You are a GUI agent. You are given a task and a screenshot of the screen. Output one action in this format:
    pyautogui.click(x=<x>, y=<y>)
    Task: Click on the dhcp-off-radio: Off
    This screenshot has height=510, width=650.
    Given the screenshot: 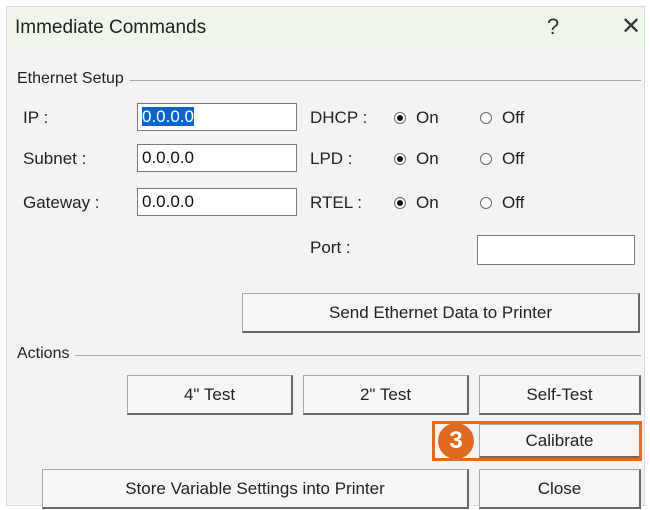 What is the action you would take?
    pyautogui.click(x=502, y=118)
    